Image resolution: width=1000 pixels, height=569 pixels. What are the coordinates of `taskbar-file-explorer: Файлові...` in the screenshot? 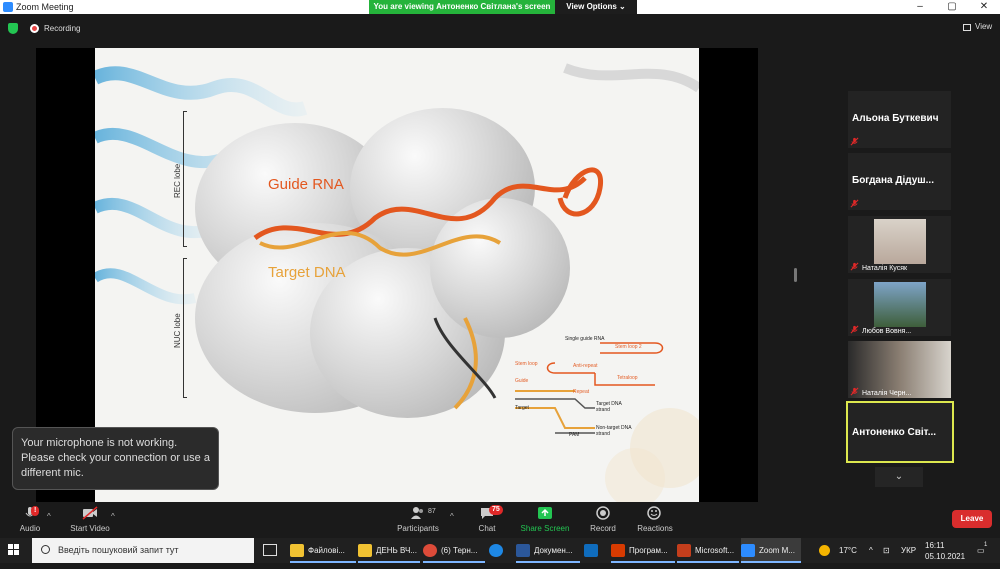 It's located at (323, 550).